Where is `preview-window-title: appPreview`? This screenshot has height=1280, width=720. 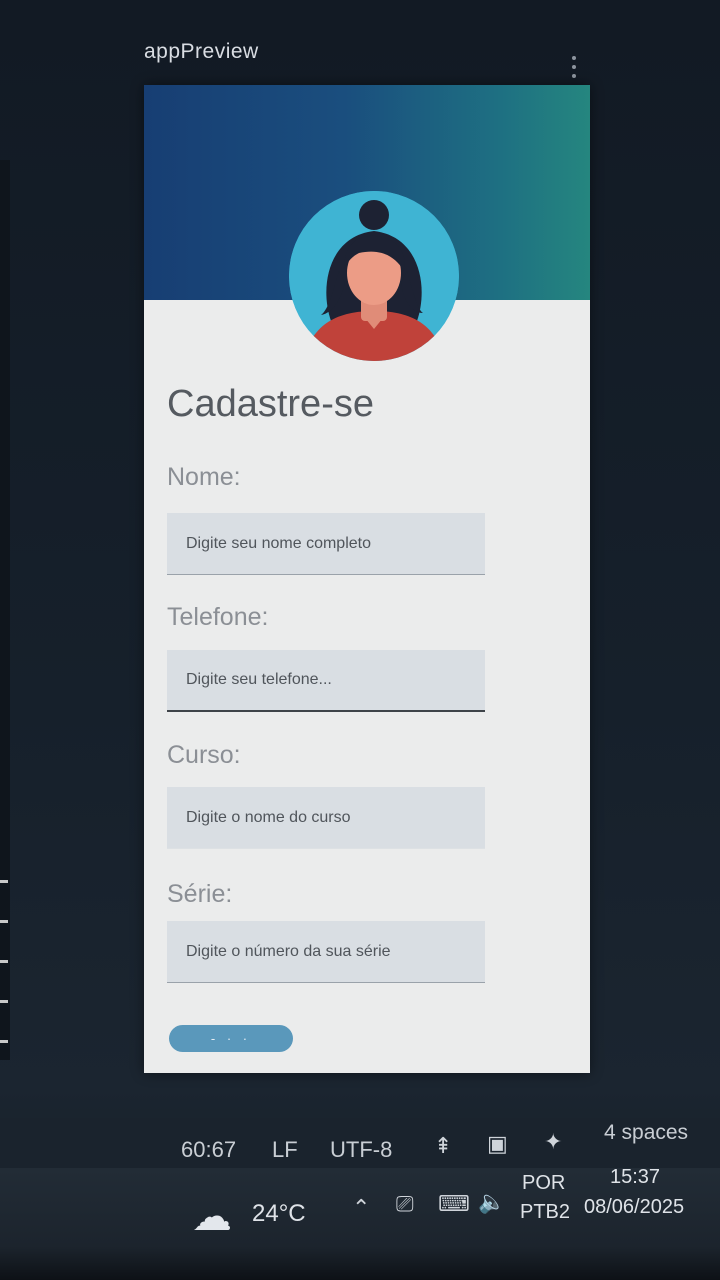 preview-window-title: appPreview is located at coordinates (201, 51).